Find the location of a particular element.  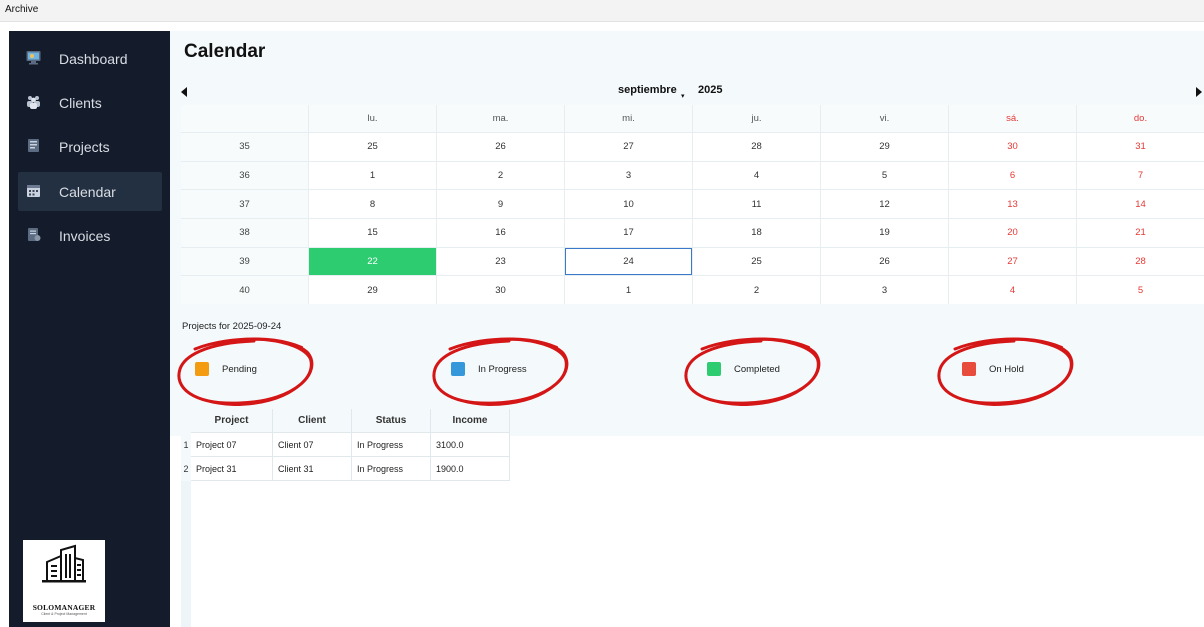

column-header-status: Status is located at coordinates (391, 421).